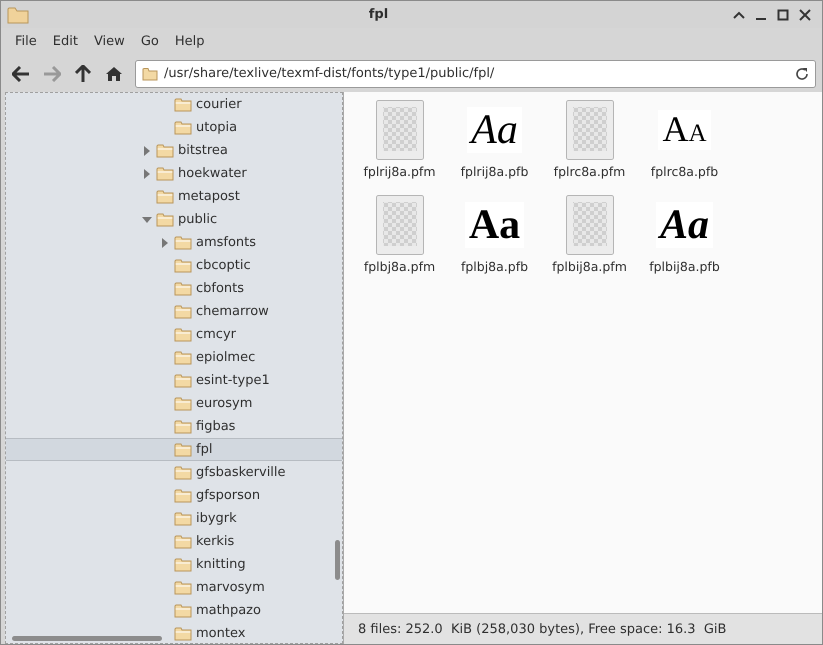  I want to click on tree-item: ibygrk, so click(174, 518).